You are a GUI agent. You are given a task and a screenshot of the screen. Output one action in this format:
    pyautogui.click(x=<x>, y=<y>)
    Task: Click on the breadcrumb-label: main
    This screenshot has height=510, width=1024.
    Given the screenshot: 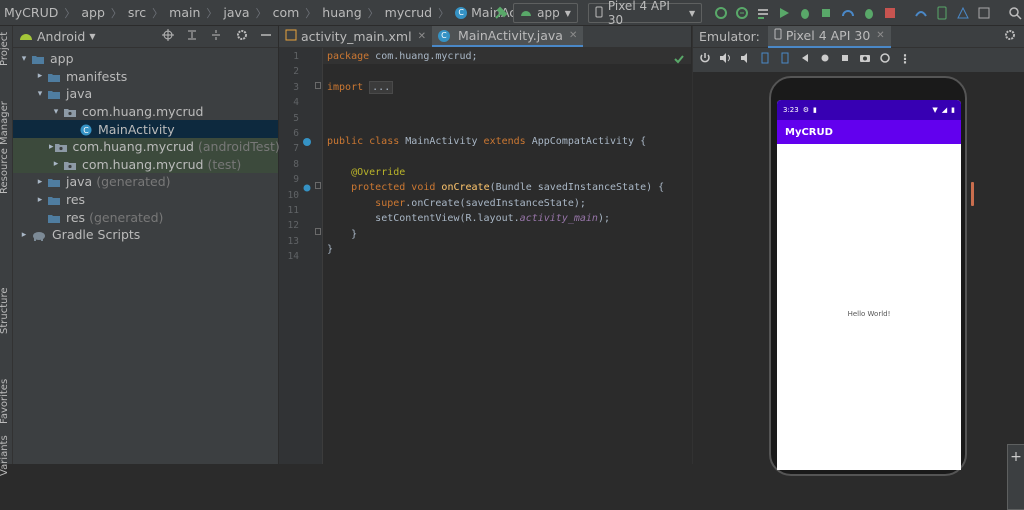 What is the action you would take?
    pyautogui.click(x=185, y=12)
    